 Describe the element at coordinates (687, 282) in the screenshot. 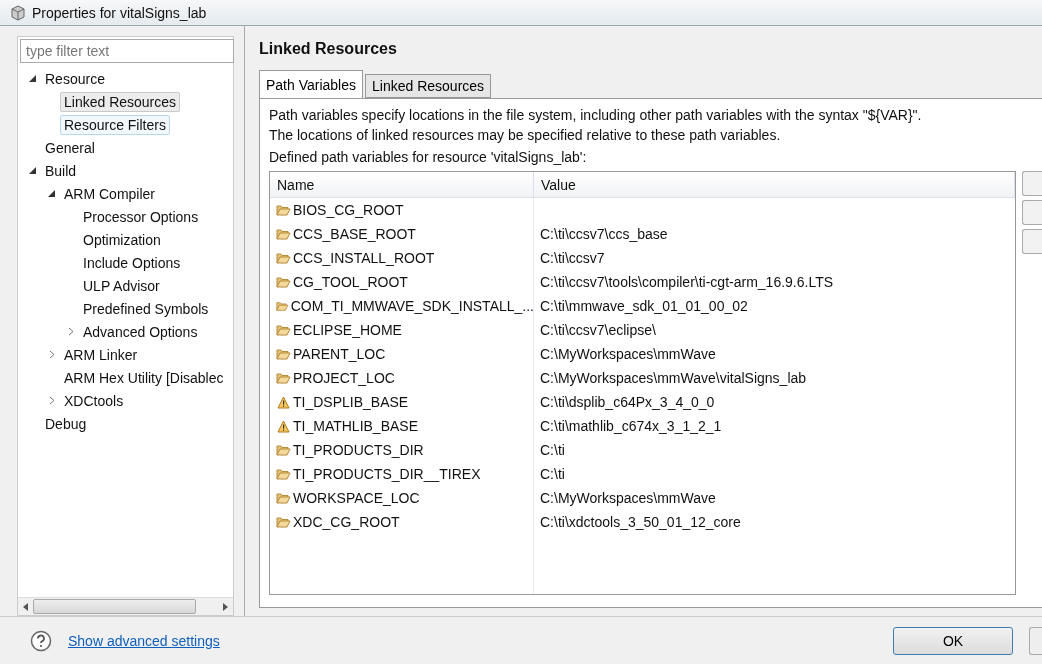

I see `value-cell-text: C:\ti\ccsv7\tools\compiler\ti-cgt-arm_16.9.6.LTS` at that location.